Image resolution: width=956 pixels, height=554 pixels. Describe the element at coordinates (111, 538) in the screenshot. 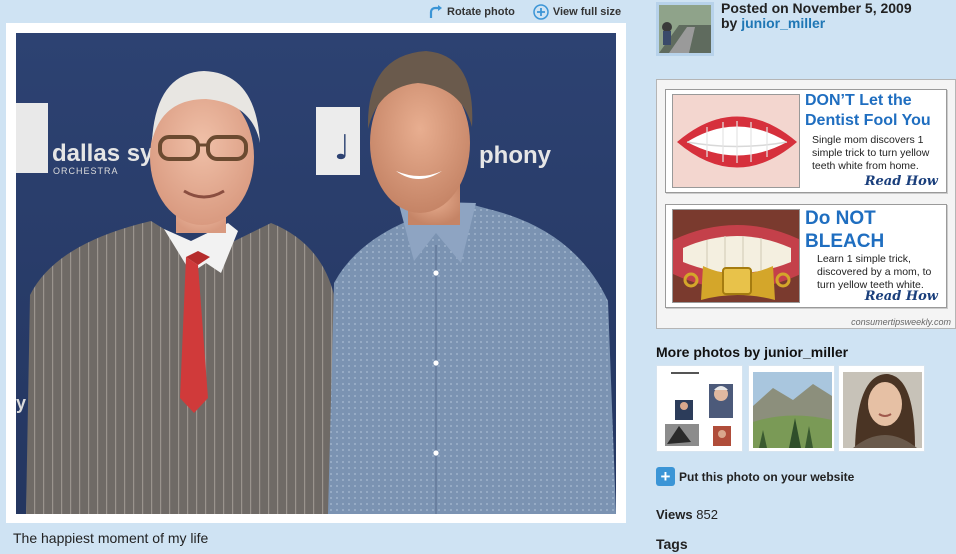

I see `photo-caption: The happiest moment of my life` at that location.